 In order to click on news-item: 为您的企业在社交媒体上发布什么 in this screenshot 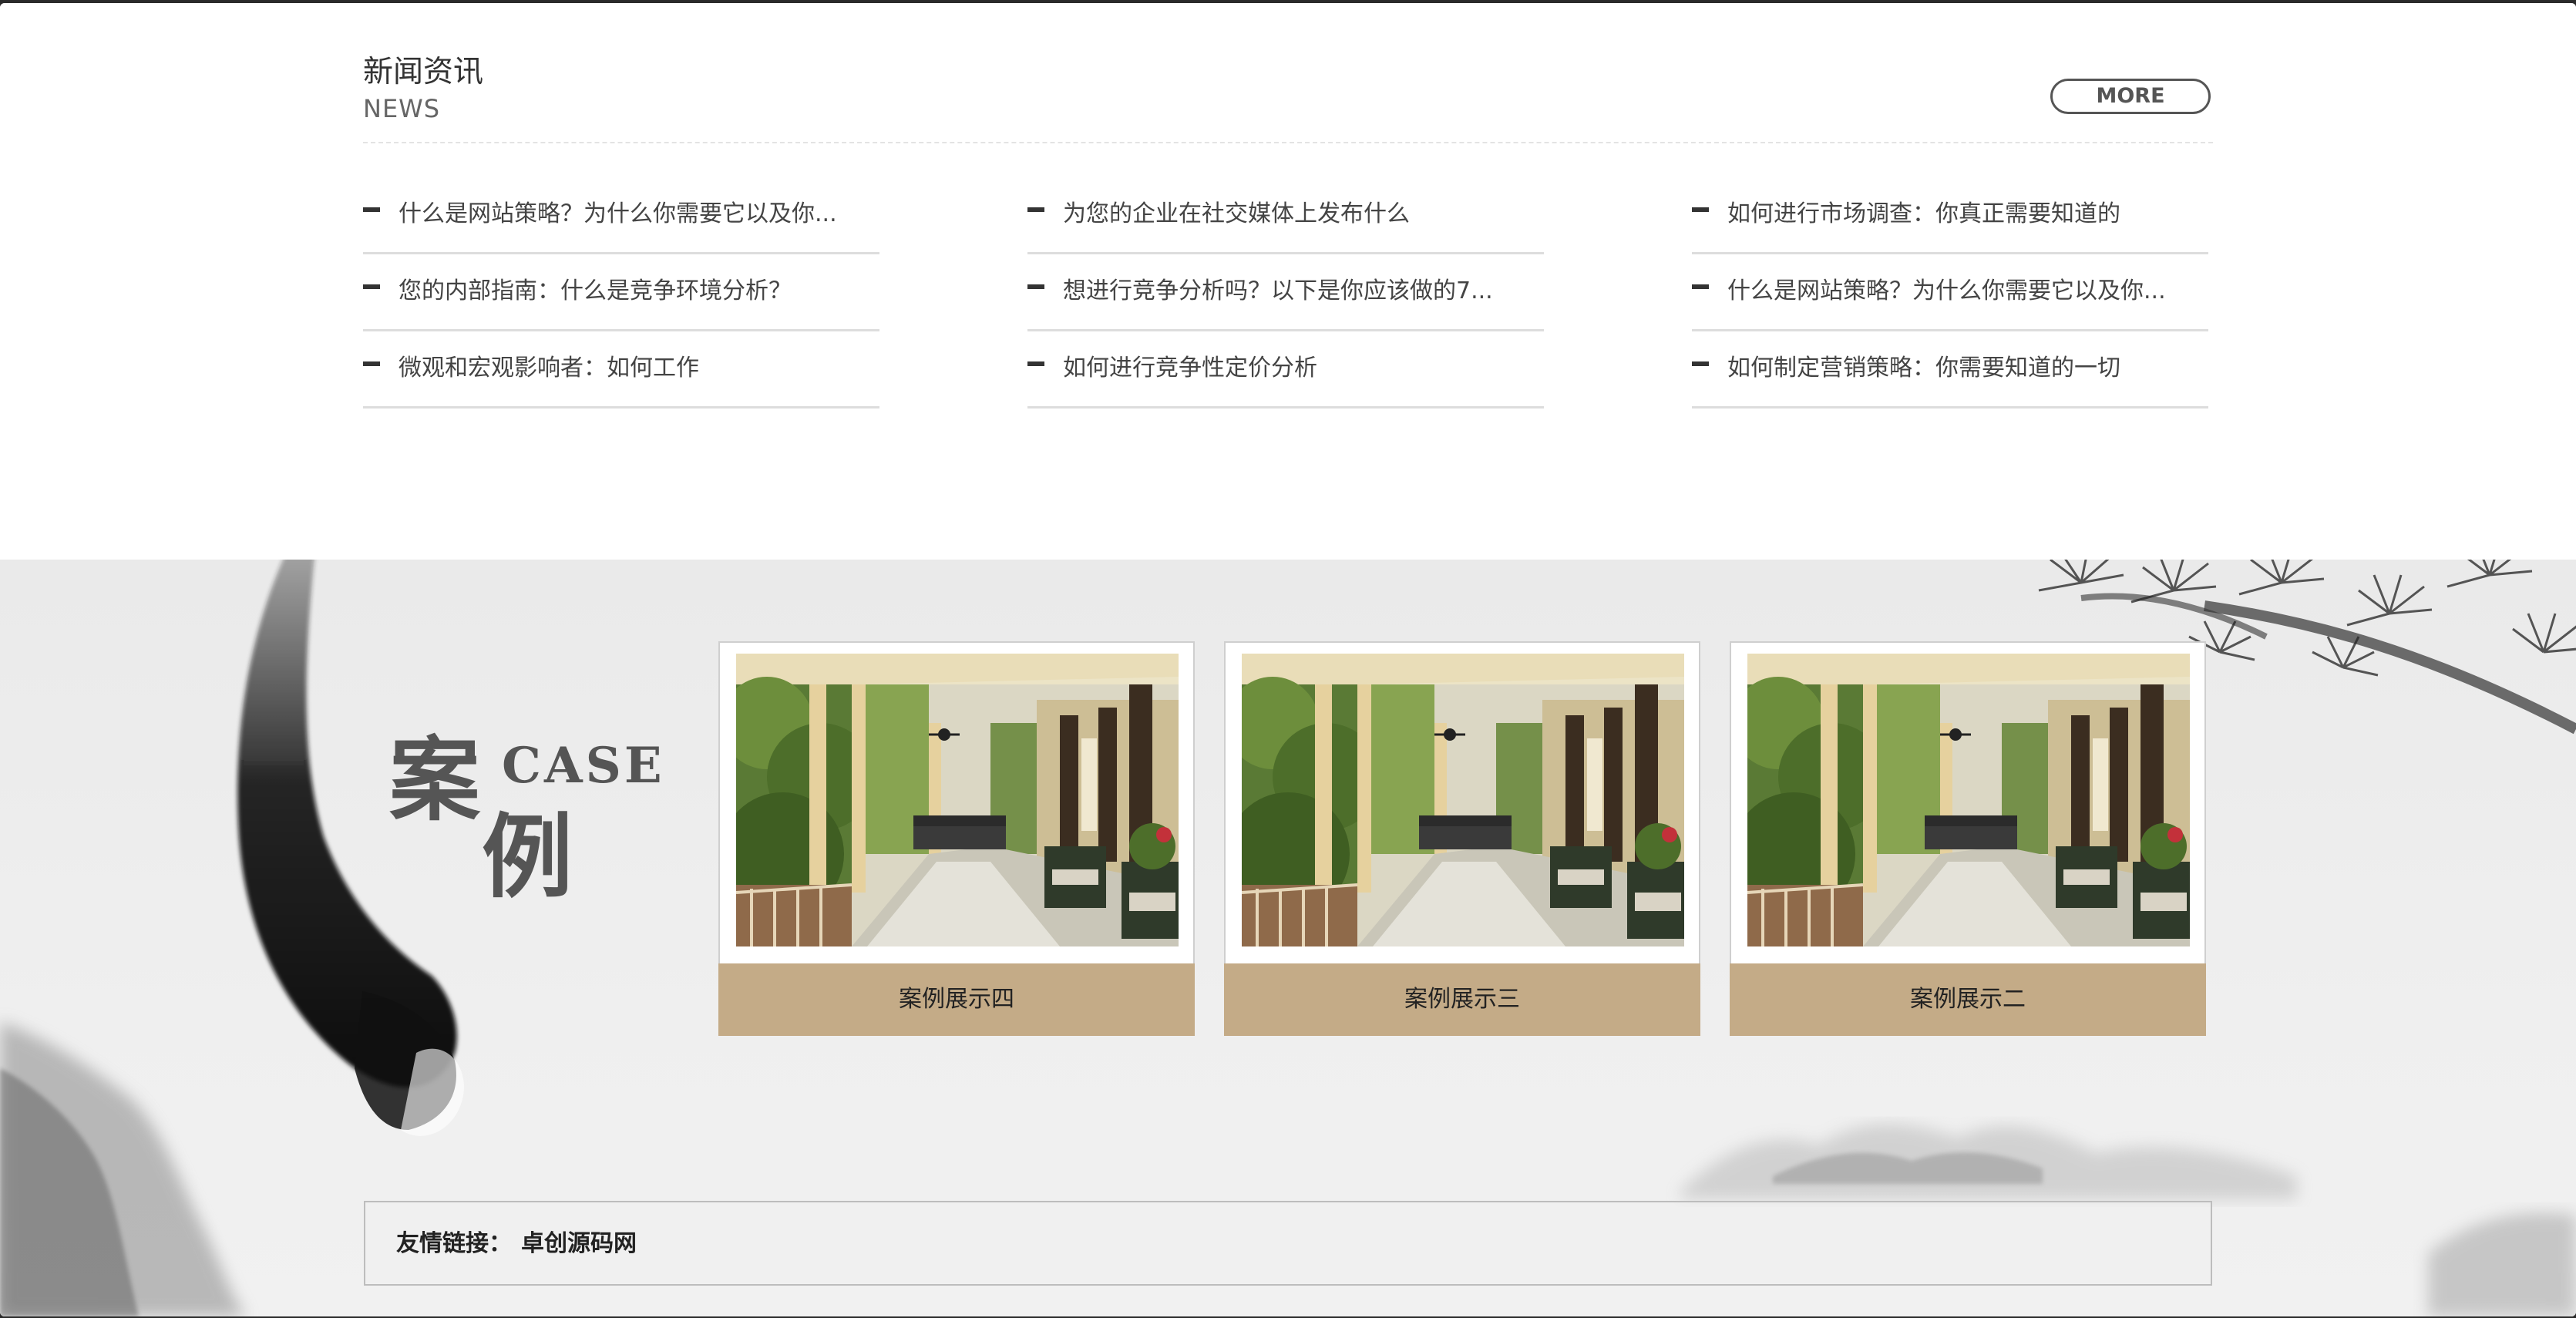, I will do `click(1285, 217)`.